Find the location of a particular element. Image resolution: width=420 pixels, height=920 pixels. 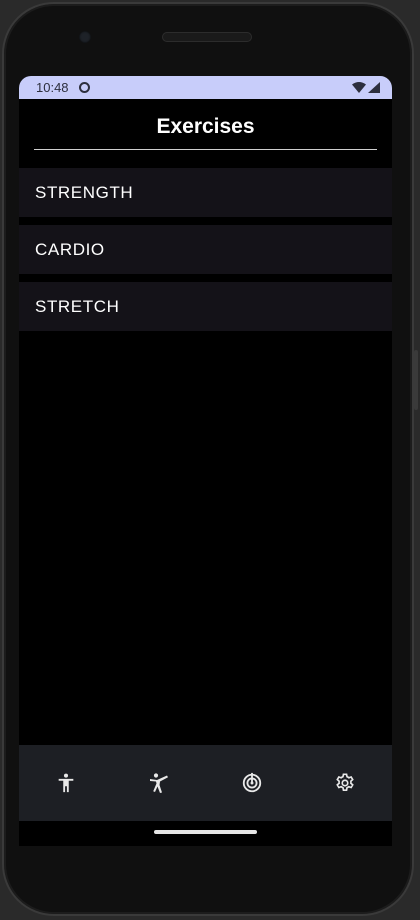

category-cardio: CARDIO is located at coordinates (205, 249).